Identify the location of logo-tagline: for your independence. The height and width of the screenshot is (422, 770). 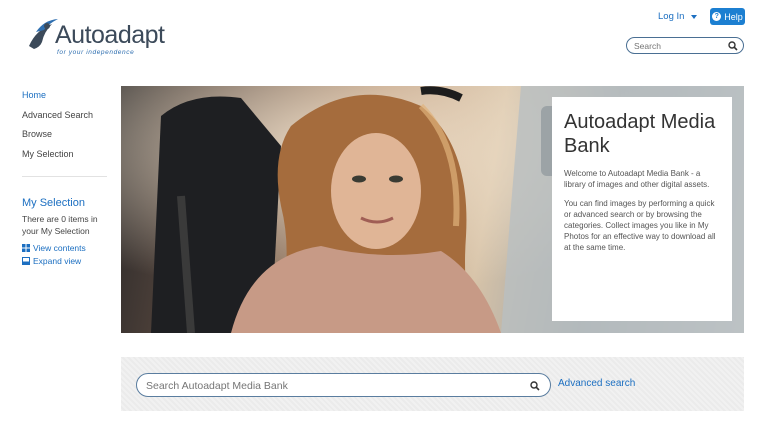
(96, 52).